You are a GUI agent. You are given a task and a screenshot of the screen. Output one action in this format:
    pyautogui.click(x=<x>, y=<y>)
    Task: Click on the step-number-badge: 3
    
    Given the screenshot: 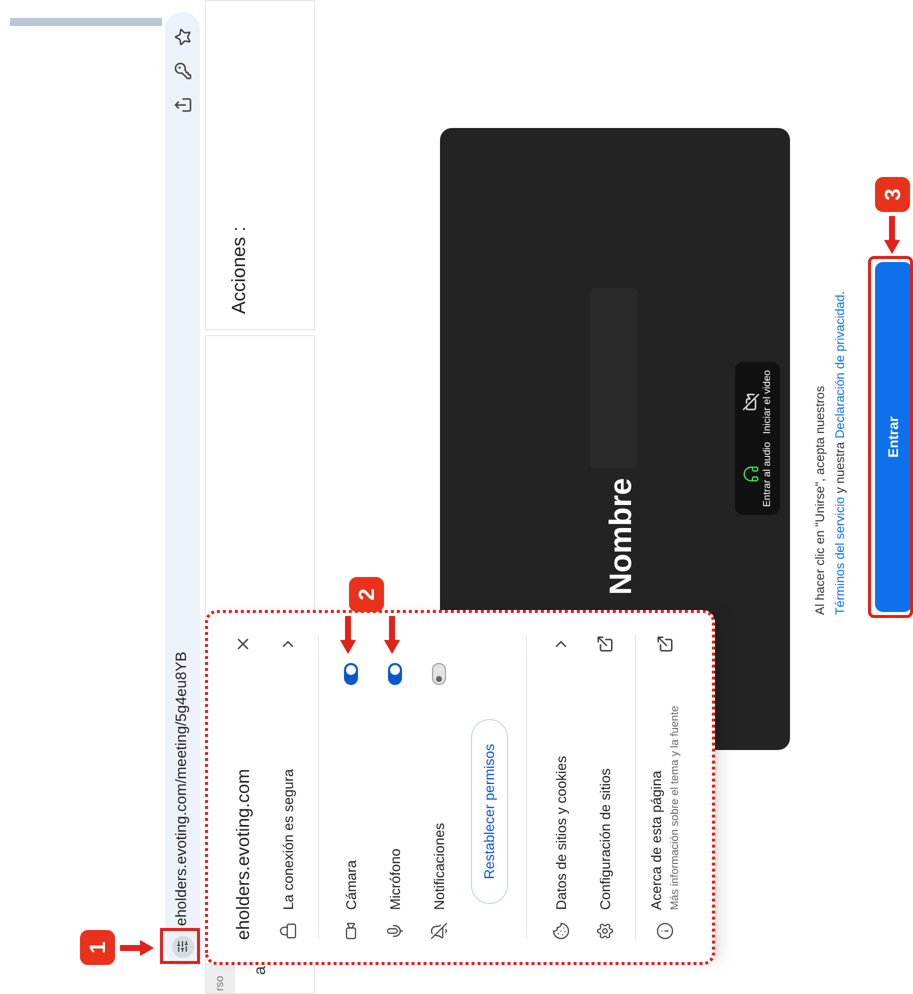 What is the action you would take?
    pyautogui.click(x=892, y=194)
    